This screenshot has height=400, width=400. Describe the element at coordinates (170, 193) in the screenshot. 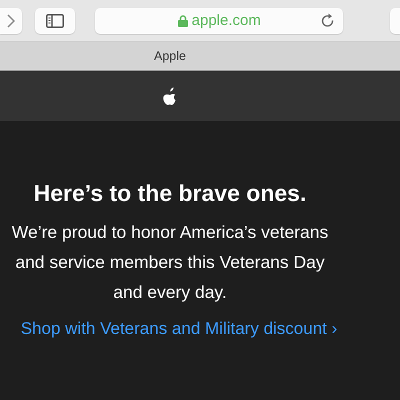

I see `headline: Here’s to the brave ones.` at that location.